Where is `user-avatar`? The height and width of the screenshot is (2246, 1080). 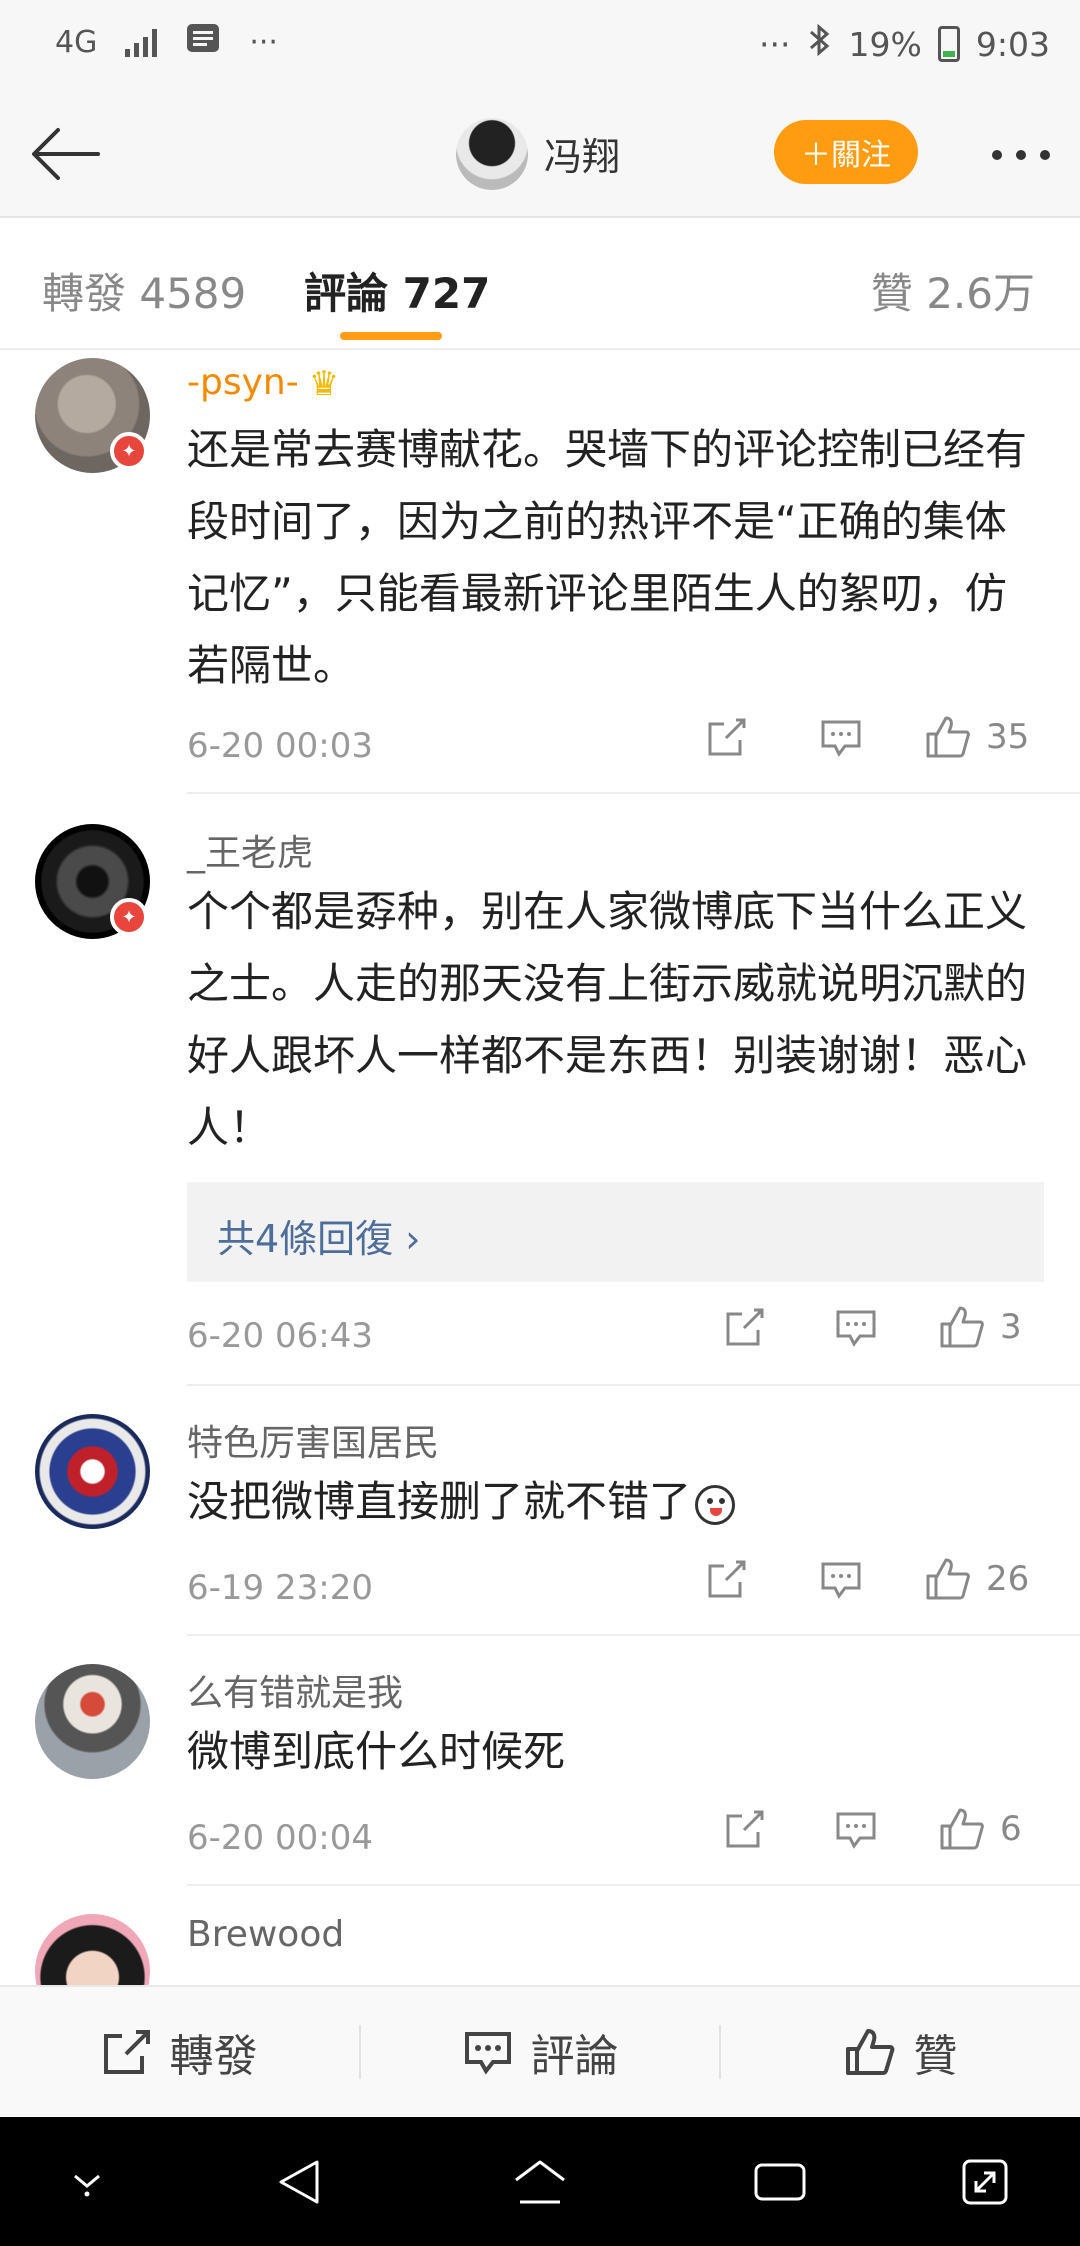 user-avatar is located at coordinates (492, 154).